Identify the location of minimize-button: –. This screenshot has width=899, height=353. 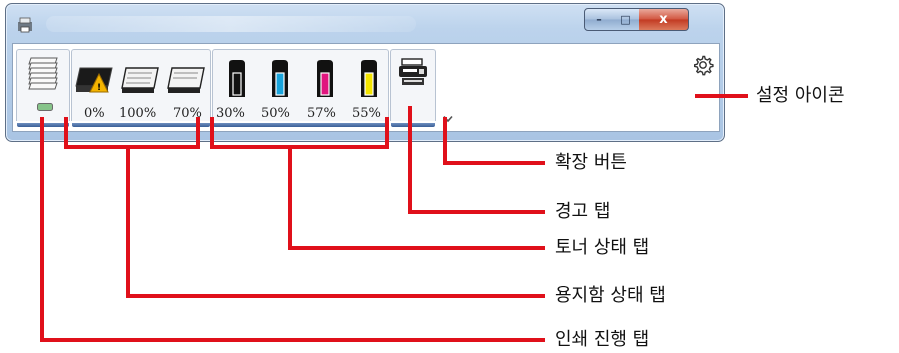
(599, 19).